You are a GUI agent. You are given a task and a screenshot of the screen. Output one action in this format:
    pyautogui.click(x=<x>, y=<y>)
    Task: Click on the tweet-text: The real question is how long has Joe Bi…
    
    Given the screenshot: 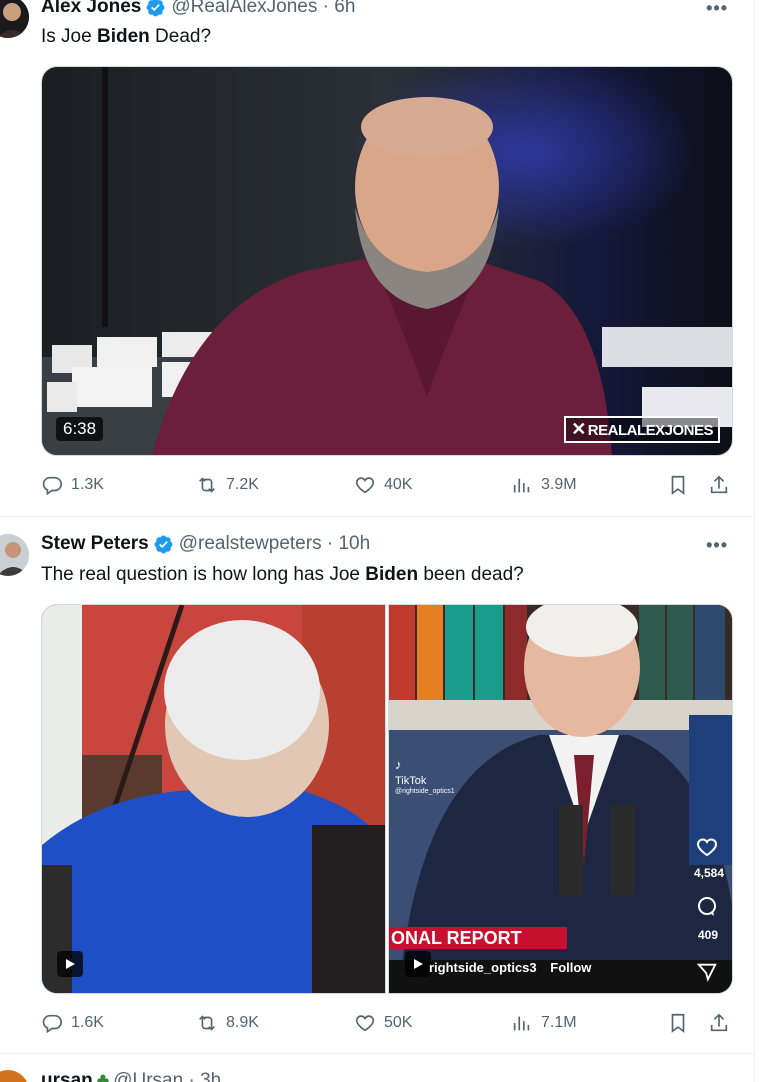 What is the action you would take?
    pyautogui.click(x=282, y=575)
    